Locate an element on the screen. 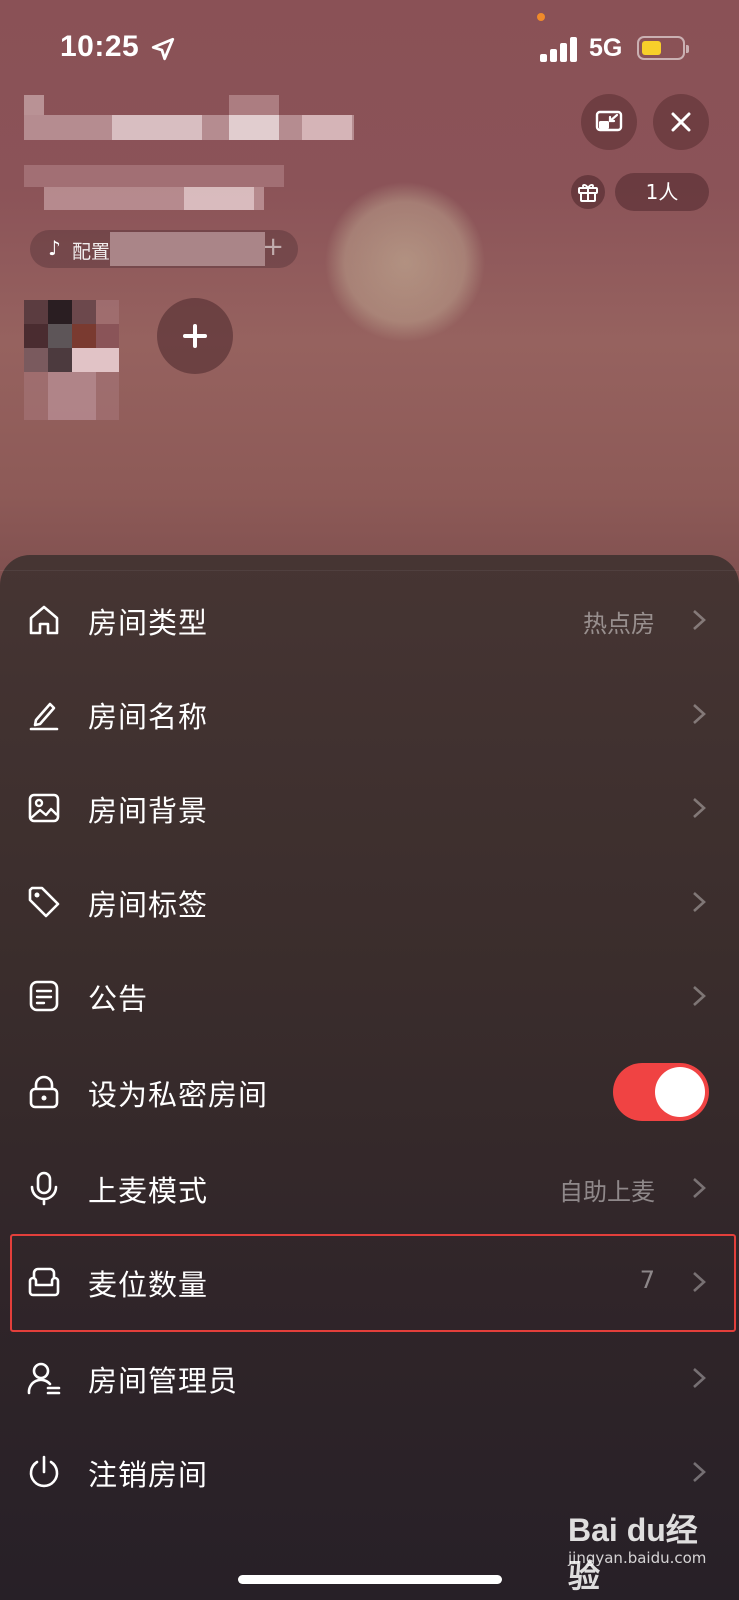 This screenshot has width=739, height=1600. add-music-icon: + is located at coordinates (273, 247).